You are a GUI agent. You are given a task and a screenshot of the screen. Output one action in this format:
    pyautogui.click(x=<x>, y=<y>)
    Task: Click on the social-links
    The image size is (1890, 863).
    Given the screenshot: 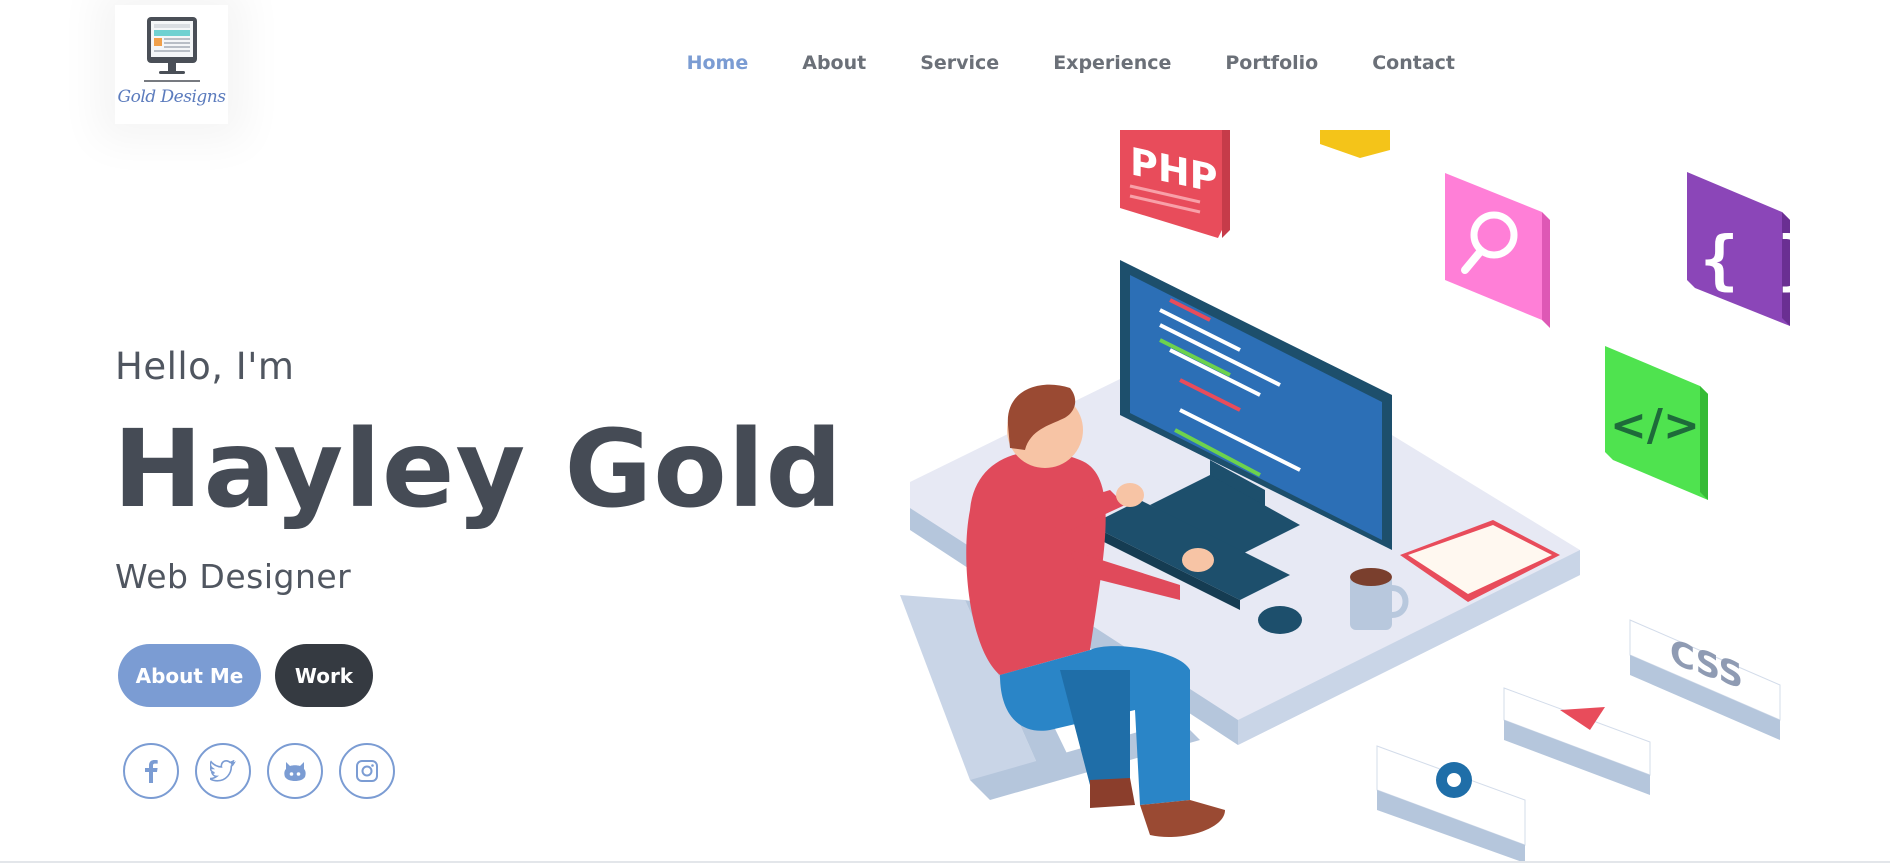 What is the action you would take?
    pyautogui.click(x=259, y=771)
    